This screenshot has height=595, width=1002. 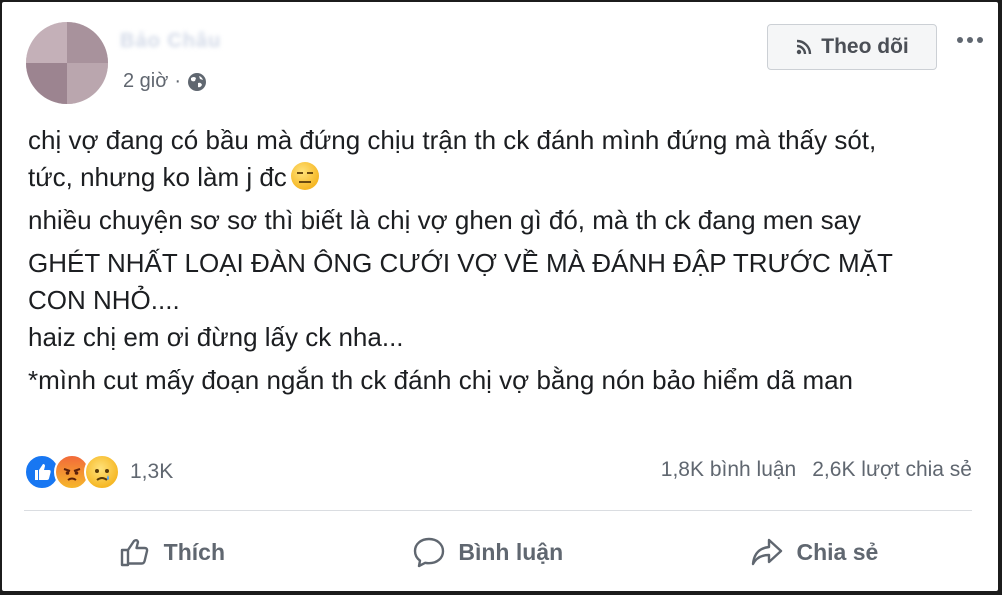 I want to click on reaction-count: 1,3K, so click(x=152, y=471).